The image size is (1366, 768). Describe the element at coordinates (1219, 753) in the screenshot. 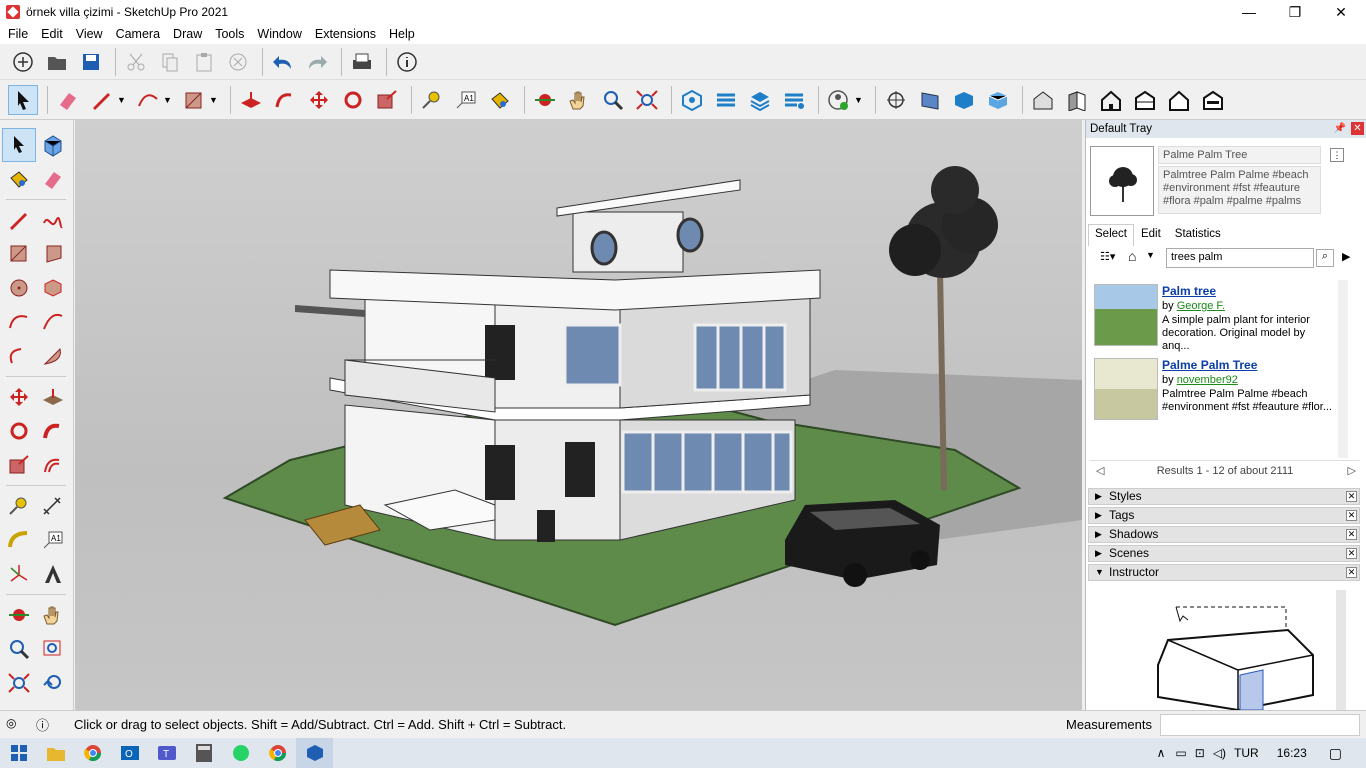

I see `volume-icon: ◁)` at that location.